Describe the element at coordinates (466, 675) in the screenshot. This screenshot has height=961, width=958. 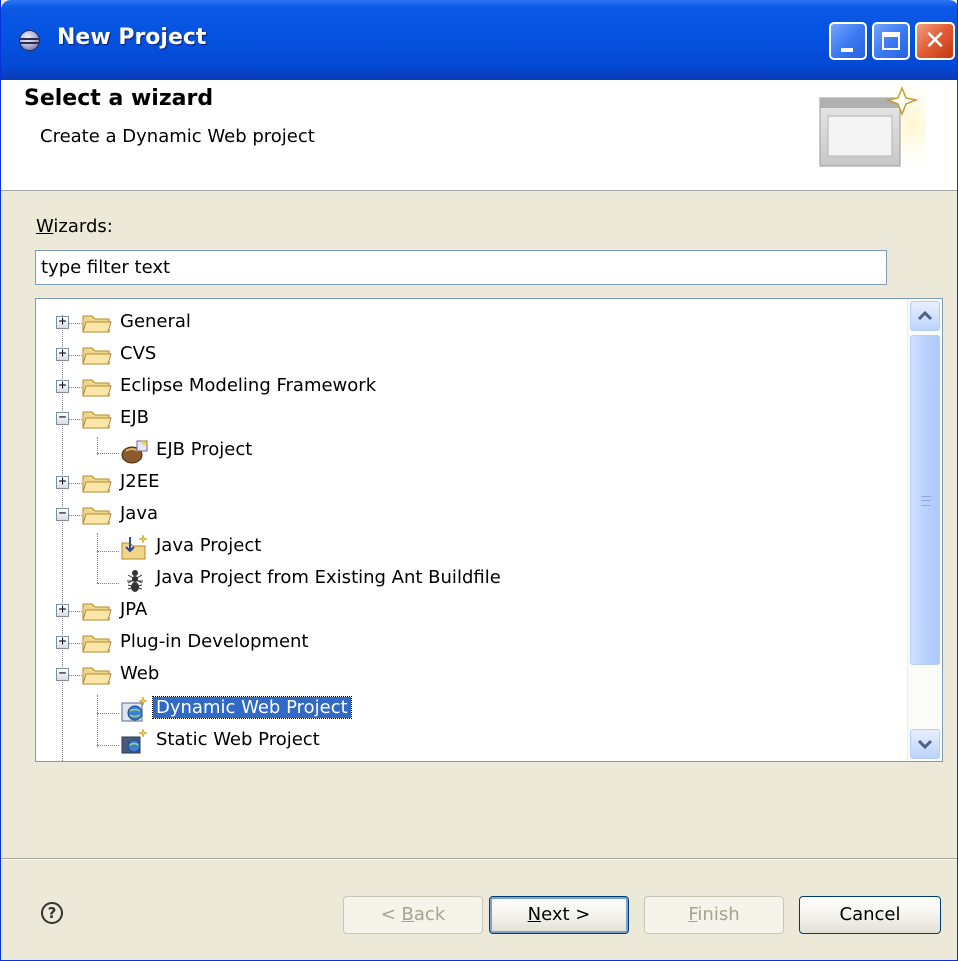
I see `tree-item-web: − Web` at that location.